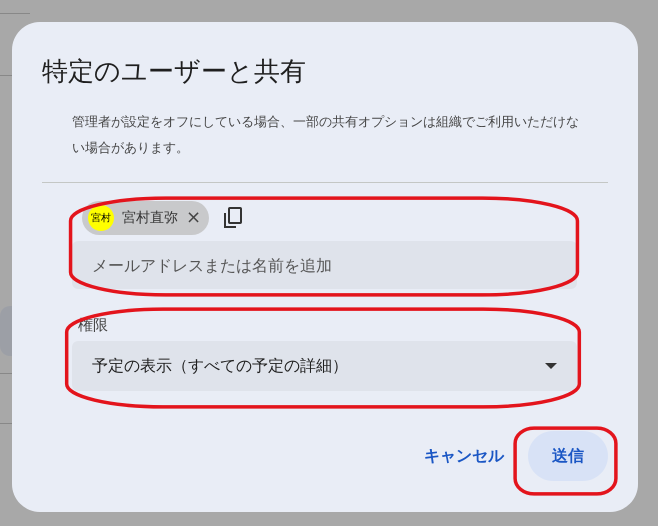  What do you see at coordinates (233, 218) in the screenshot?
I see `copy-icon` at bounding box center [233, 218].